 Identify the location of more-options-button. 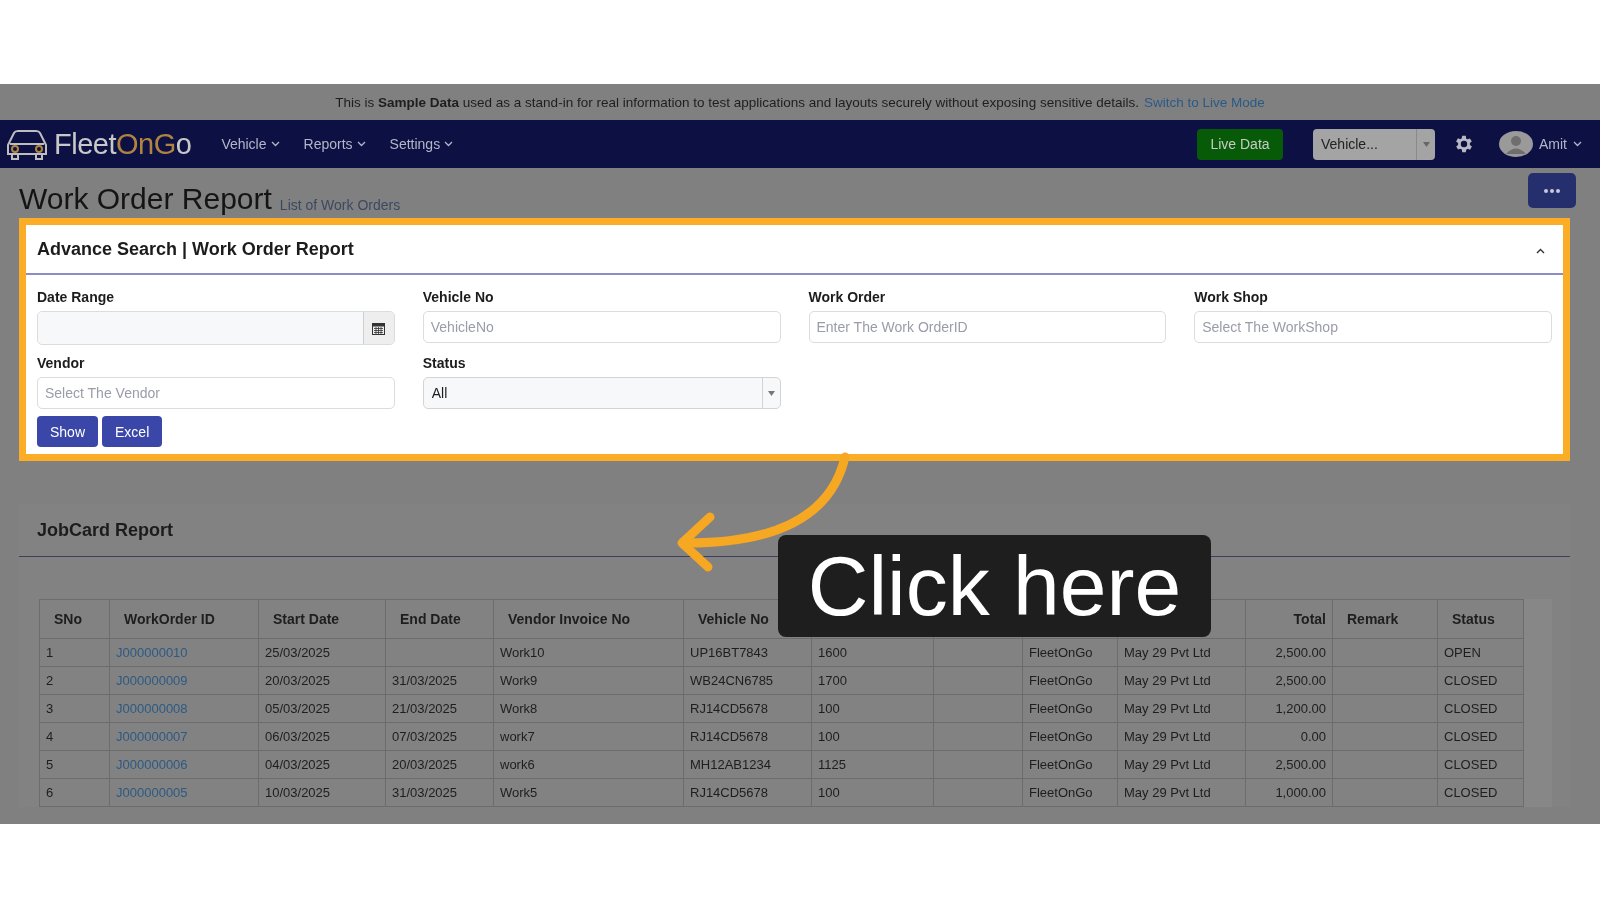
(1552, 190).